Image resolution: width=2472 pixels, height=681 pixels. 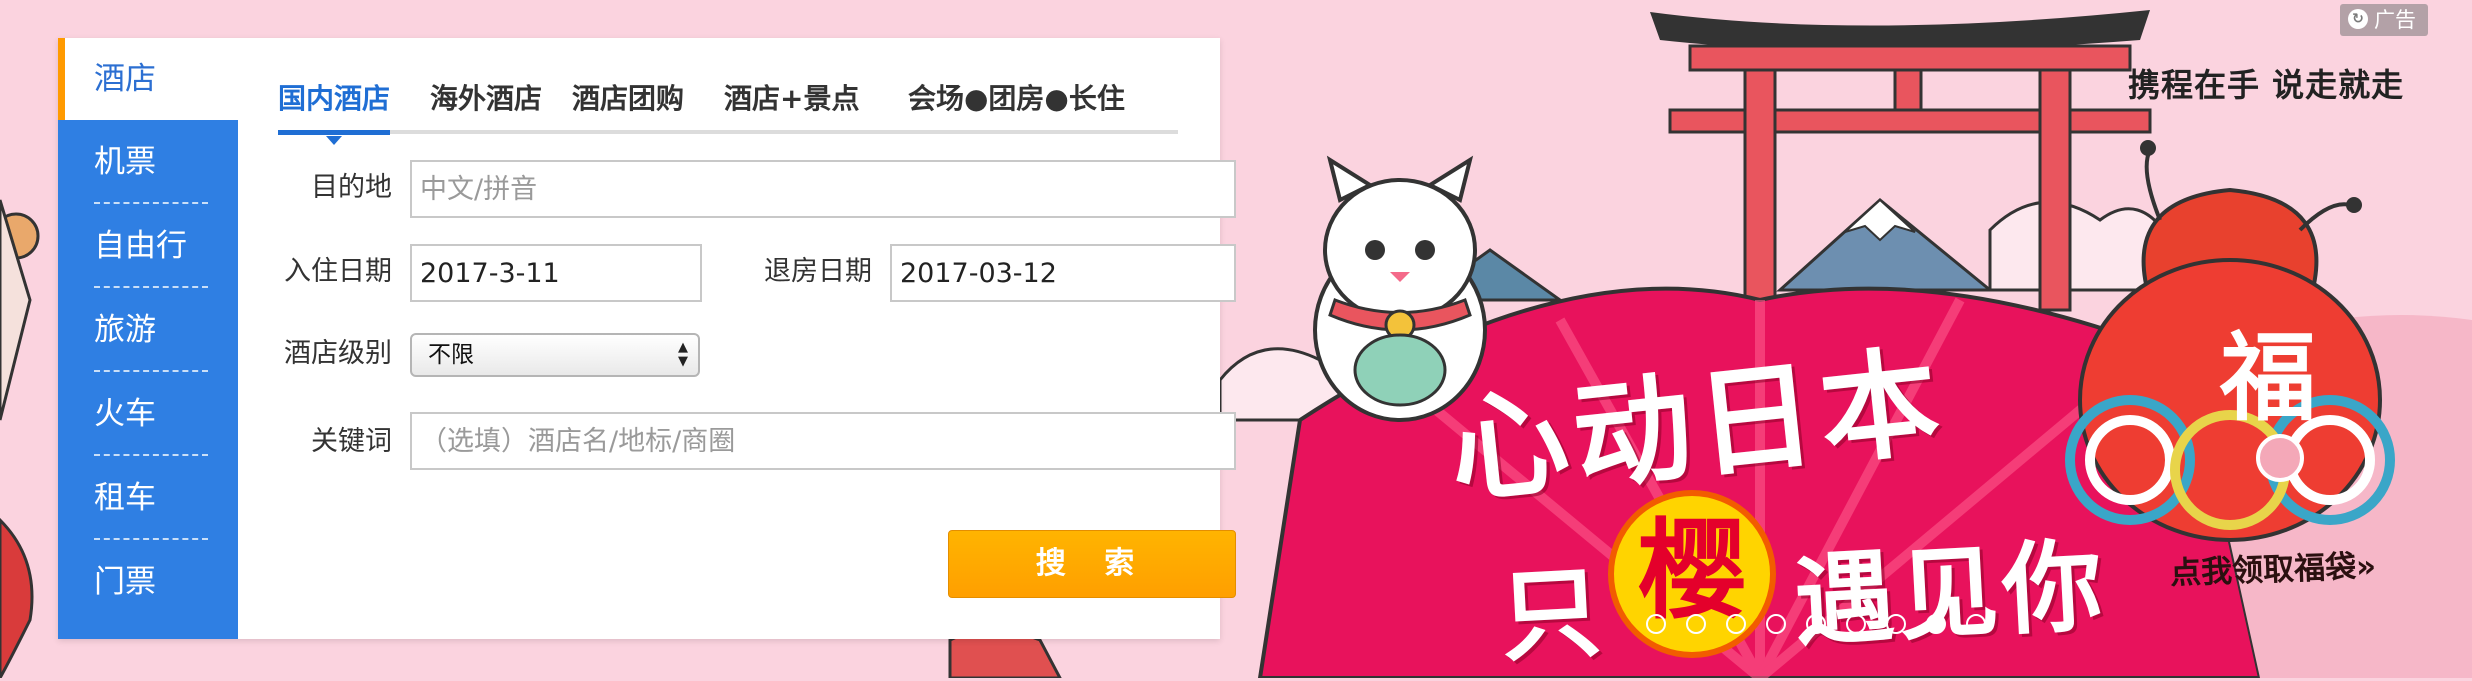 I want to click on subheadline-part-1: 只, so click(x=1552, y=614).